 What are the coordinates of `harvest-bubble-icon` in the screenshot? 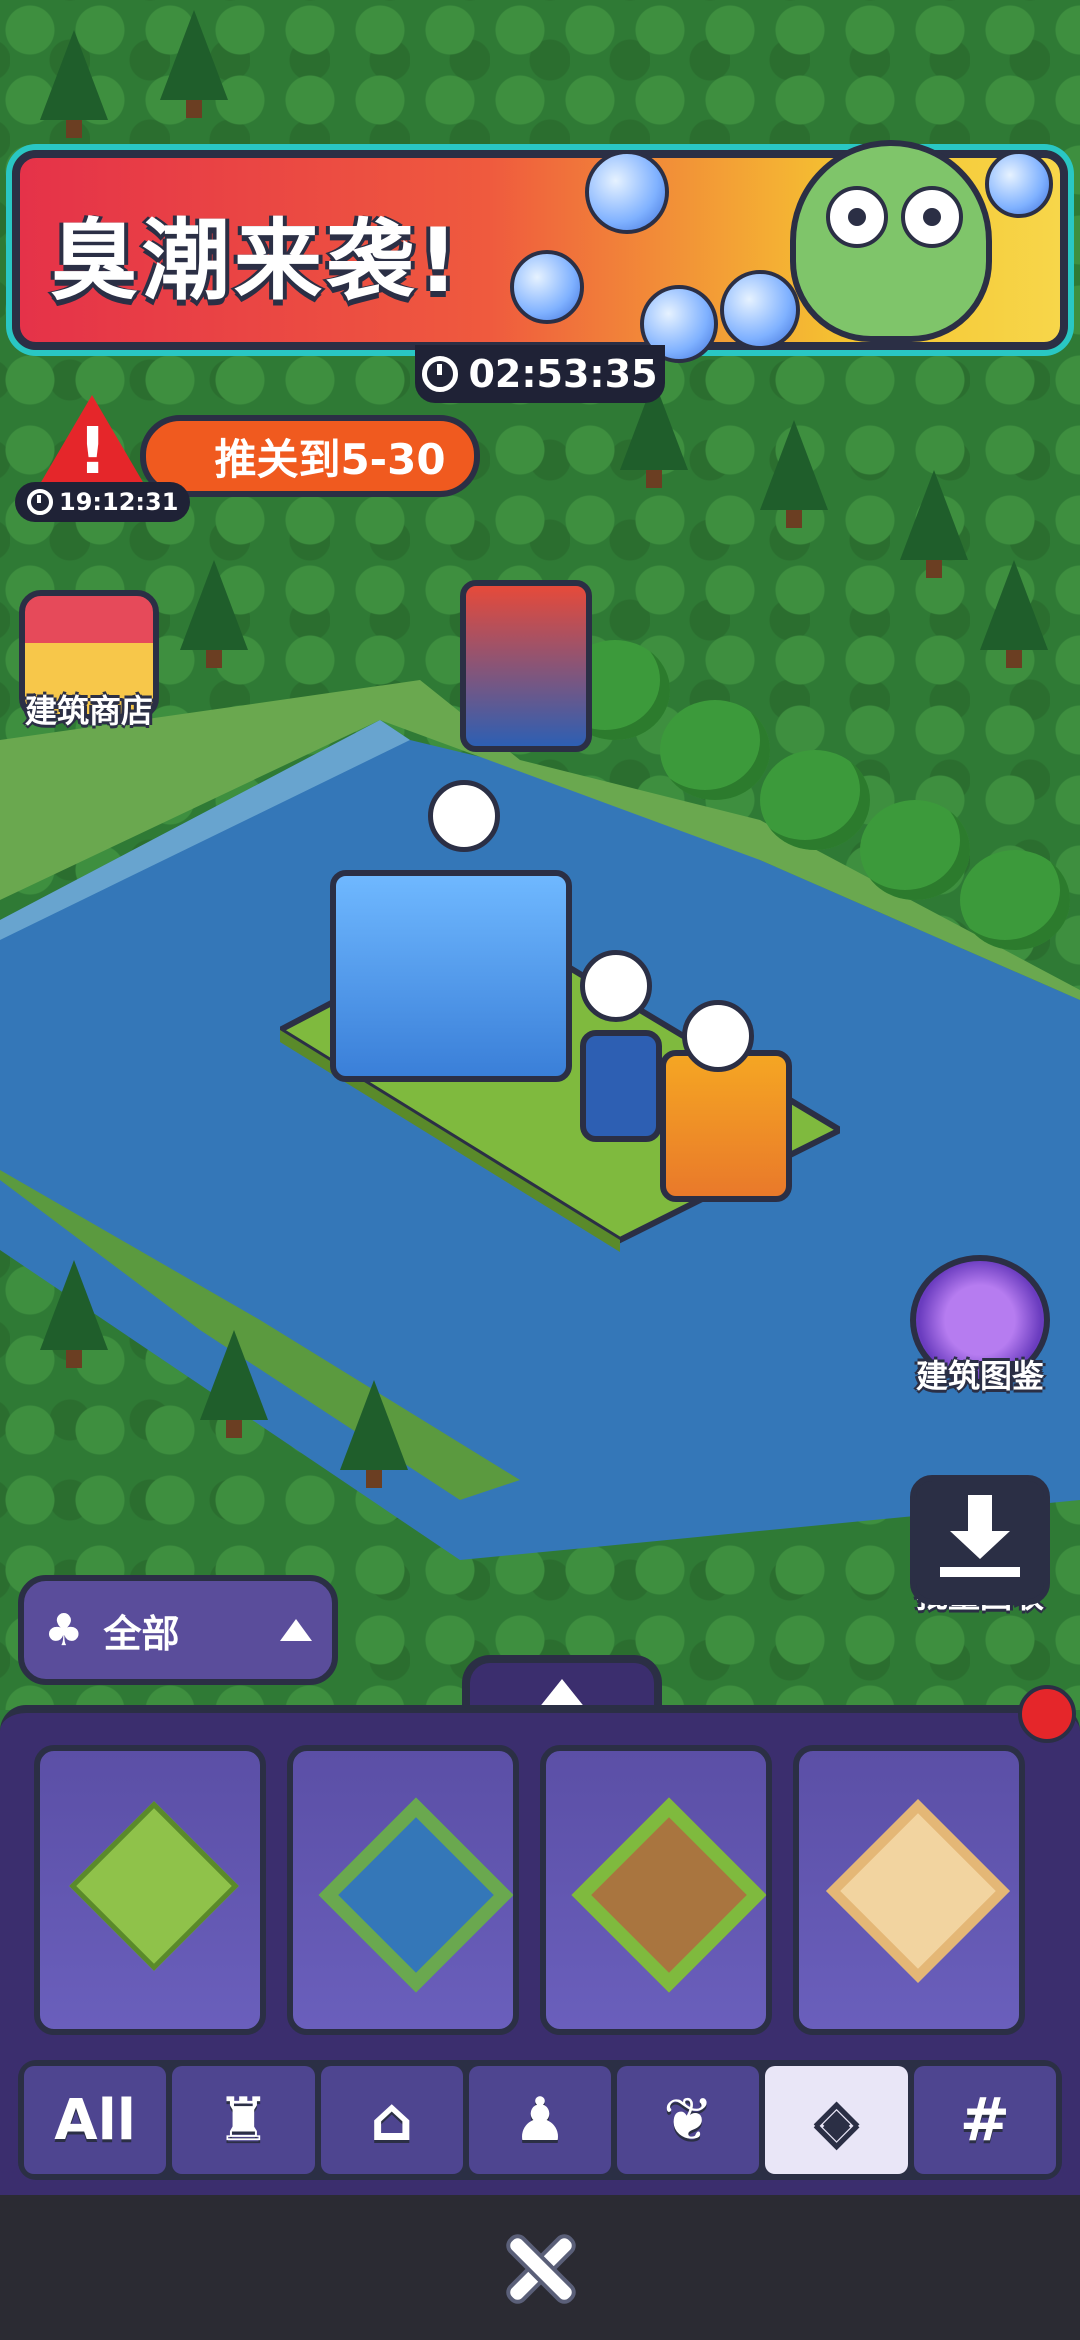 It's located at (464, 816).